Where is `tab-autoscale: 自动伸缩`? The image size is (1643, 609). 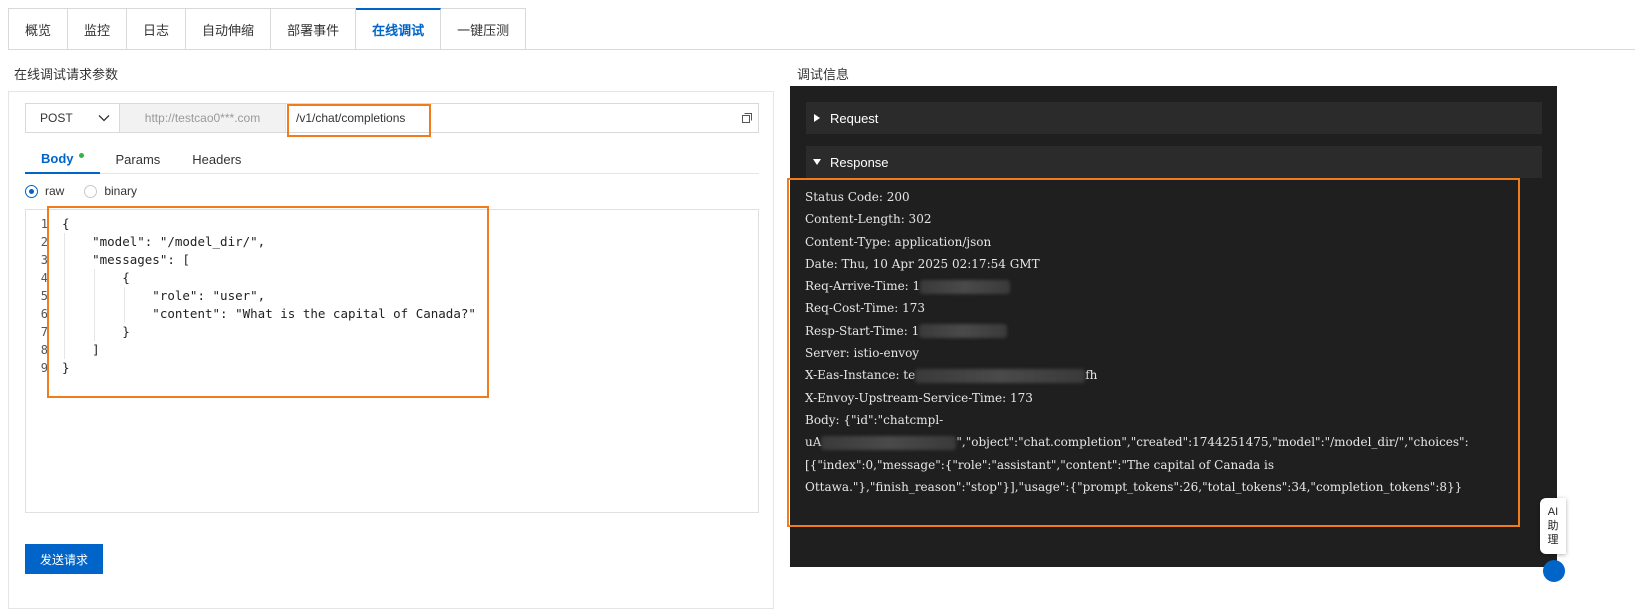 tab-autoscale: 自动伸缩 is located at coordinates (229, 29).